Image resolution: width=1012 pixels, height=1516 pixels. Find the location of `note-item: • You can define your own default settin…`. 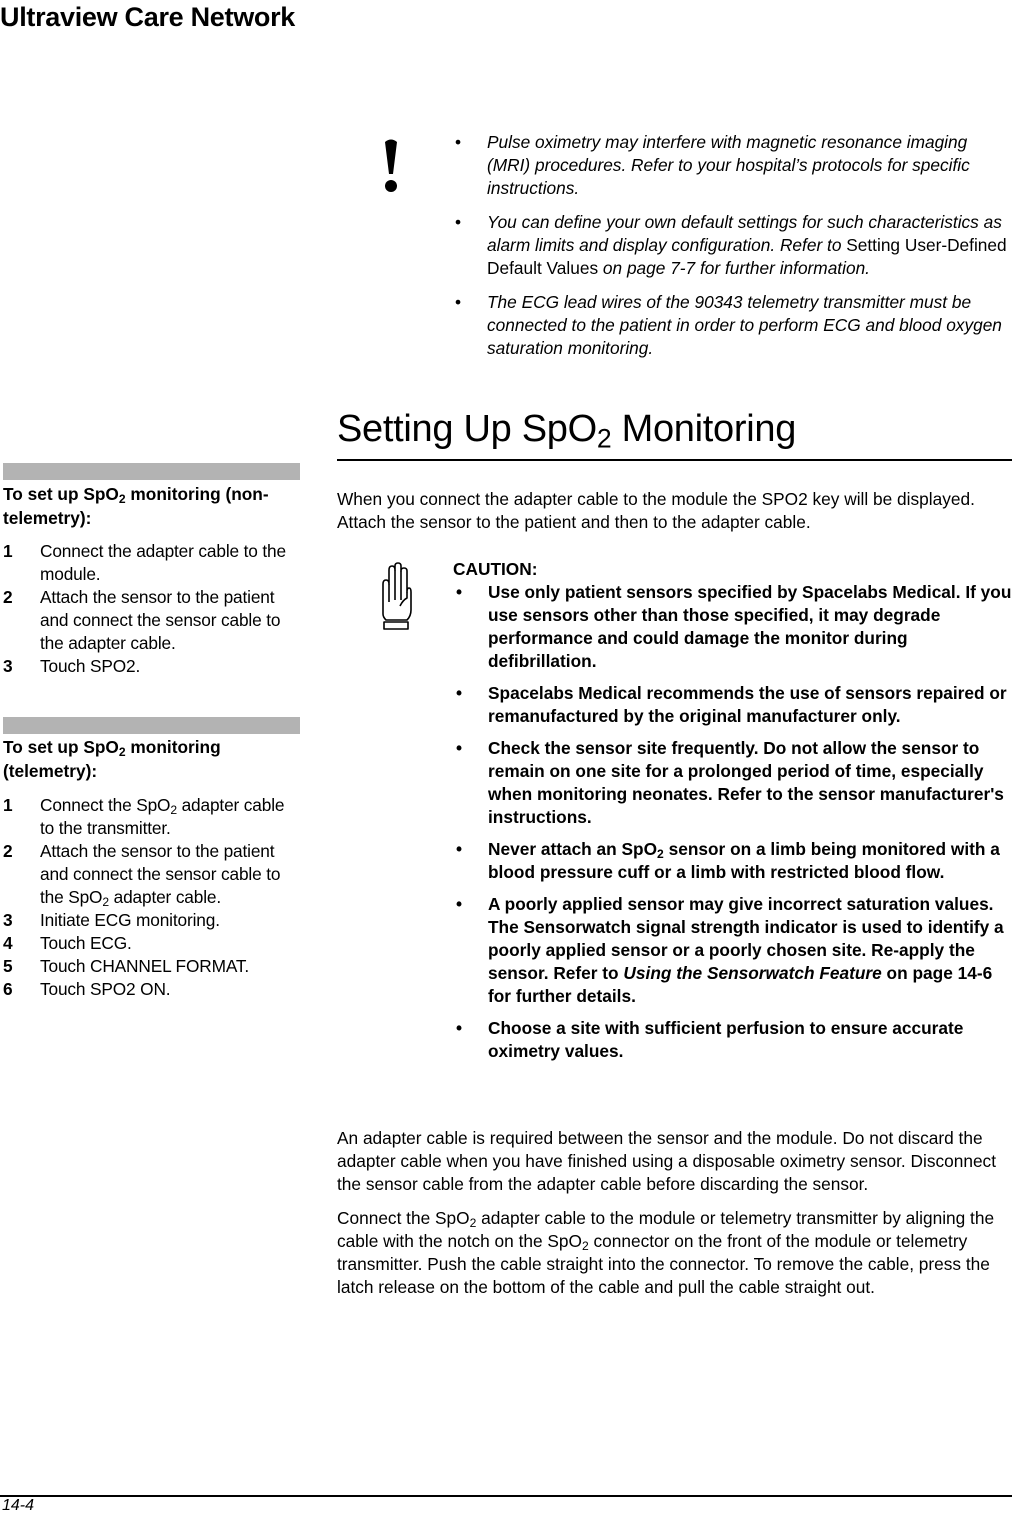

note-item: • You can define your own default settin… is located at coordinates (731, 245).